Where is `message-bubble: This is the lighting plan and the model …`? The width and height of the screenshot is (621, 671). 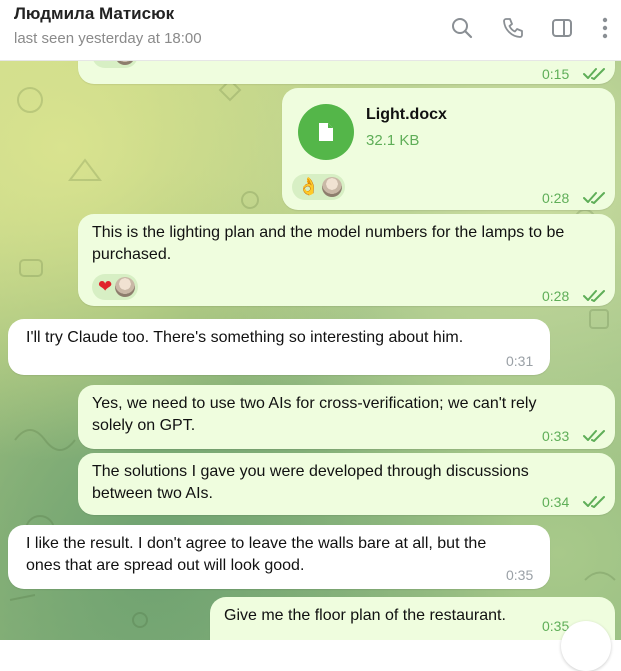
message-bubble: This is the lighting plan and the model … is located at coordinates (346, 260).